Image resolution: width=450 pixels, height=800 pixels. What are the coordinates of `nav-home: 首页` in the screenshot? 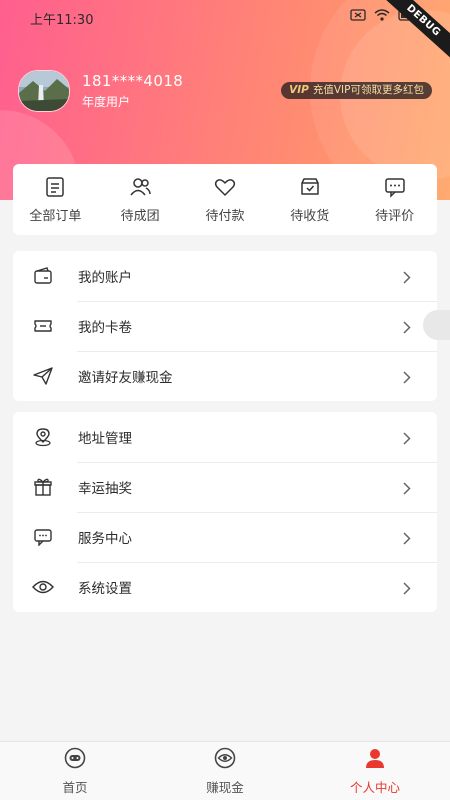 It's located at (75, 771).